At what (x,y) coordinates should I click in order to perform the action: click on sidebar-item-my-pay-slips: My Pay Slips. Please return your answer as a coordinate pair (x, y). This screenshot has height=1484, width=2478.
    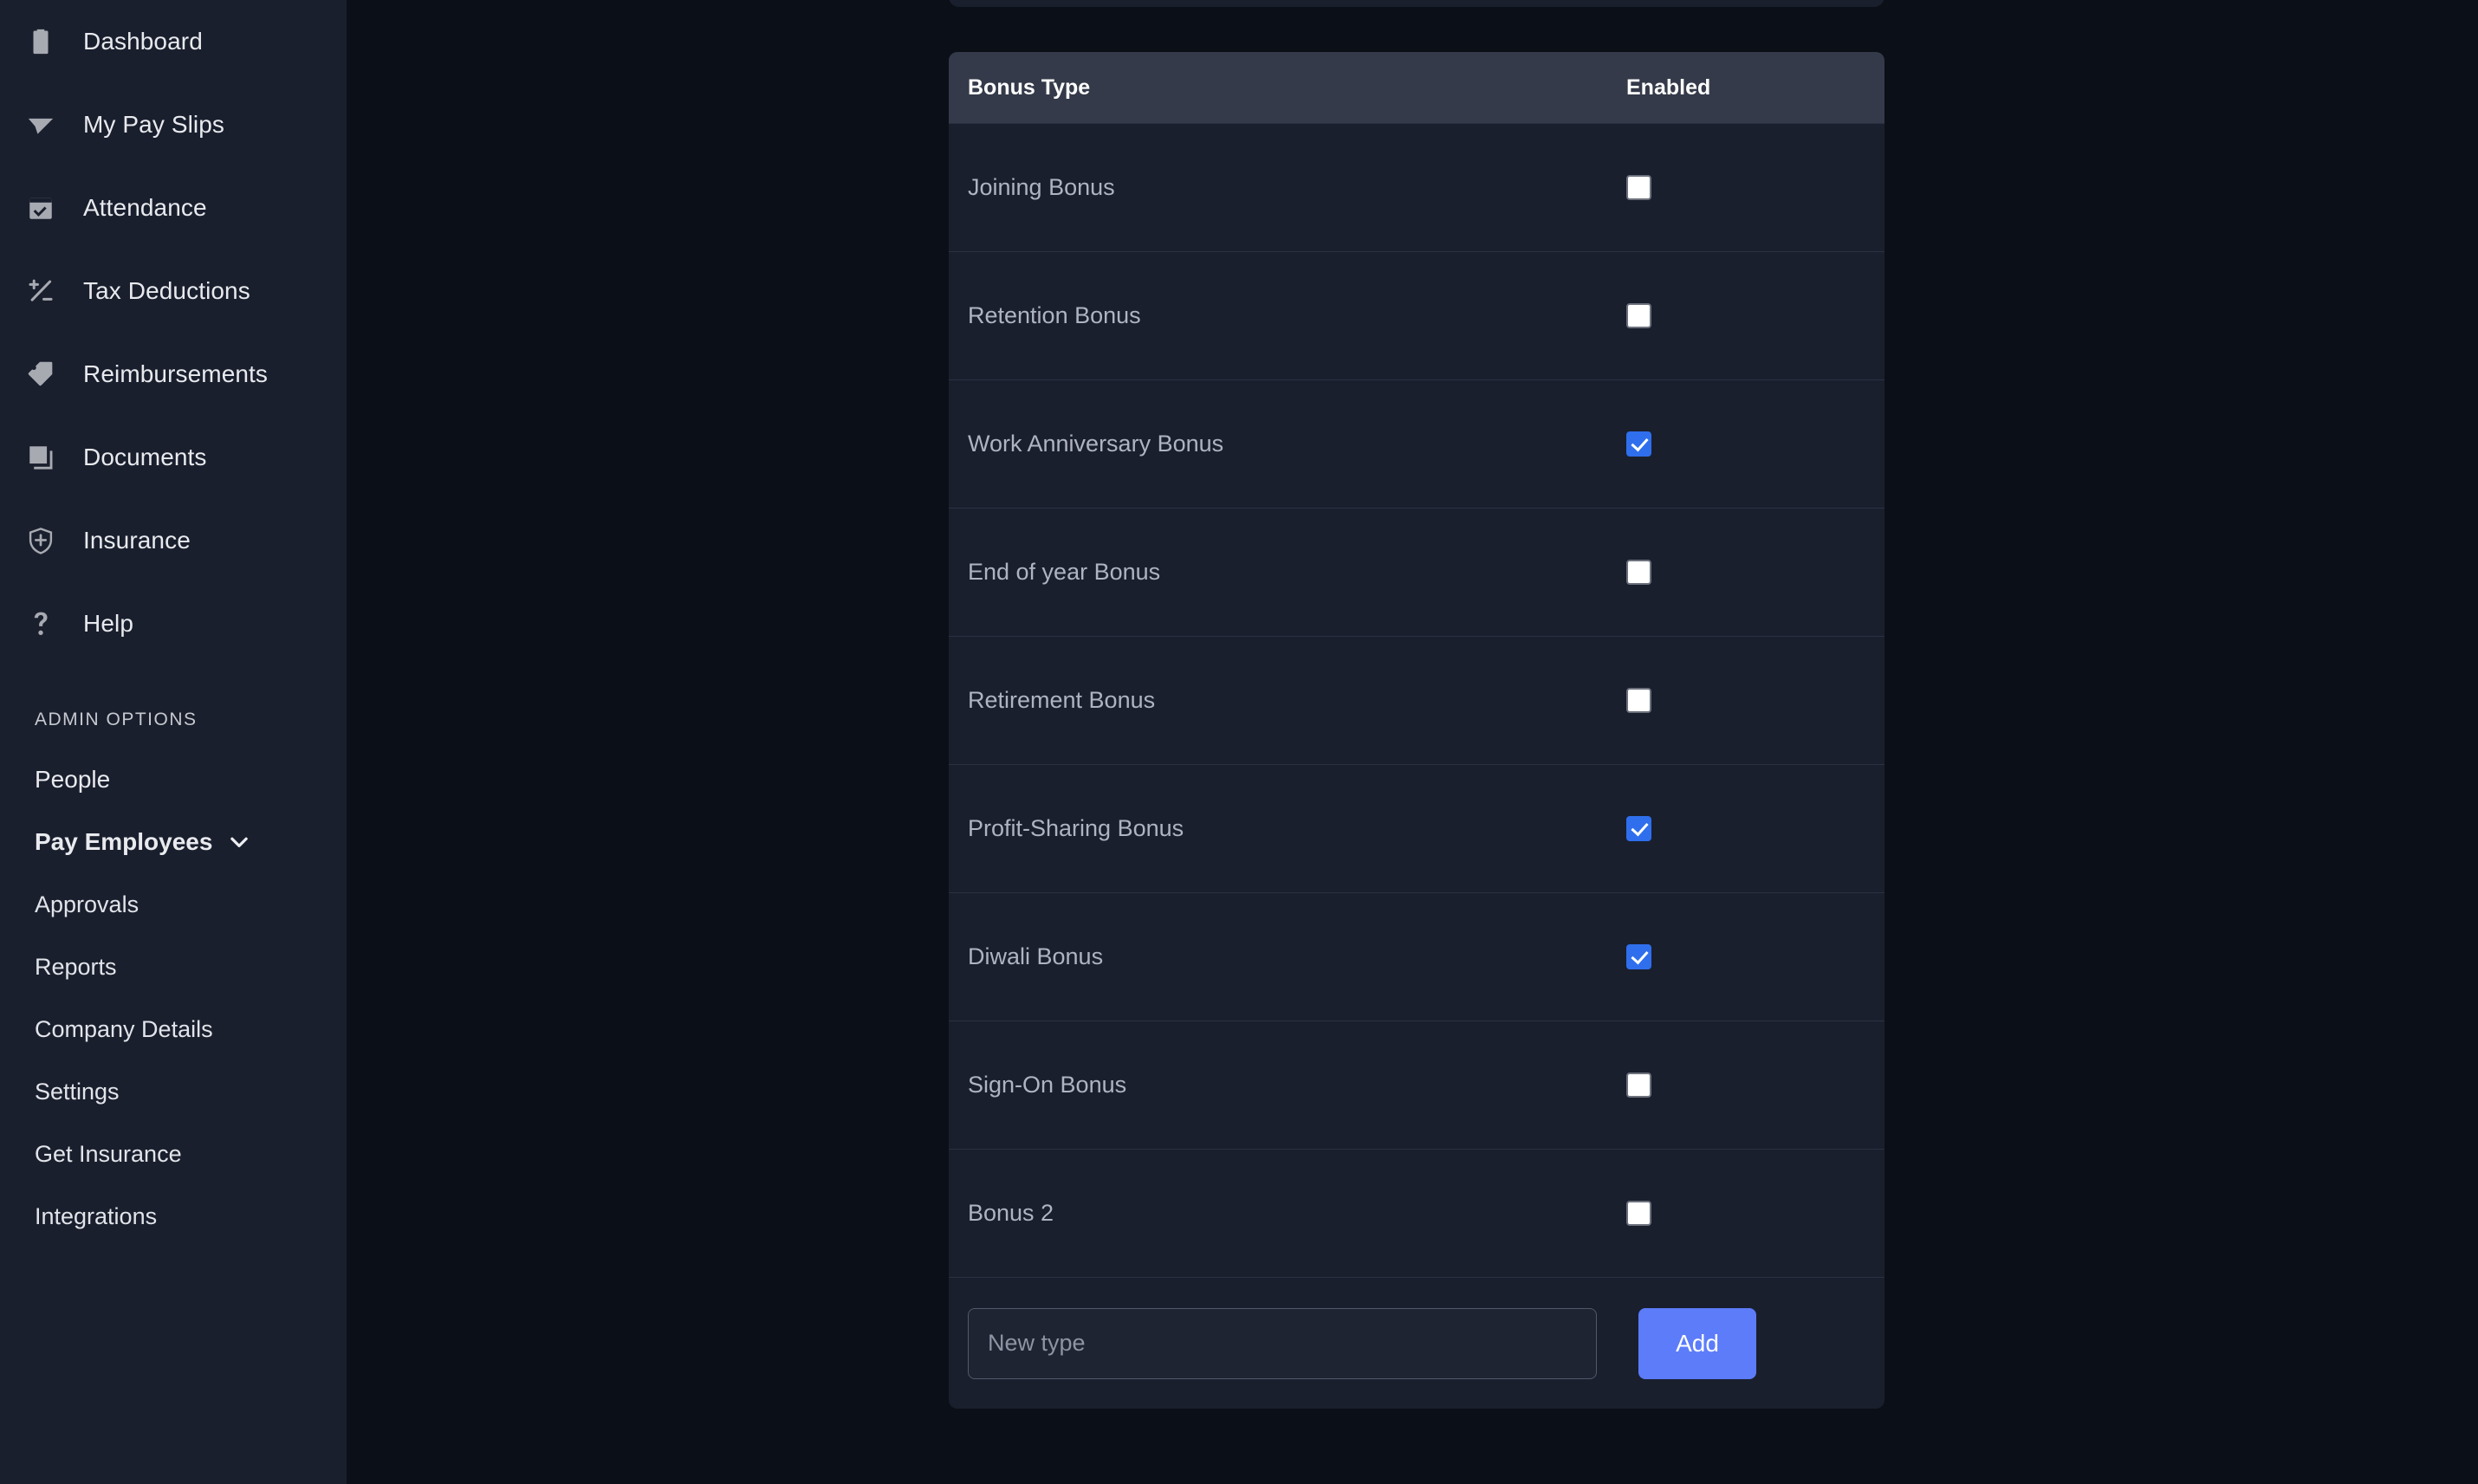
    Looking at the image, I should click on (173, 124).